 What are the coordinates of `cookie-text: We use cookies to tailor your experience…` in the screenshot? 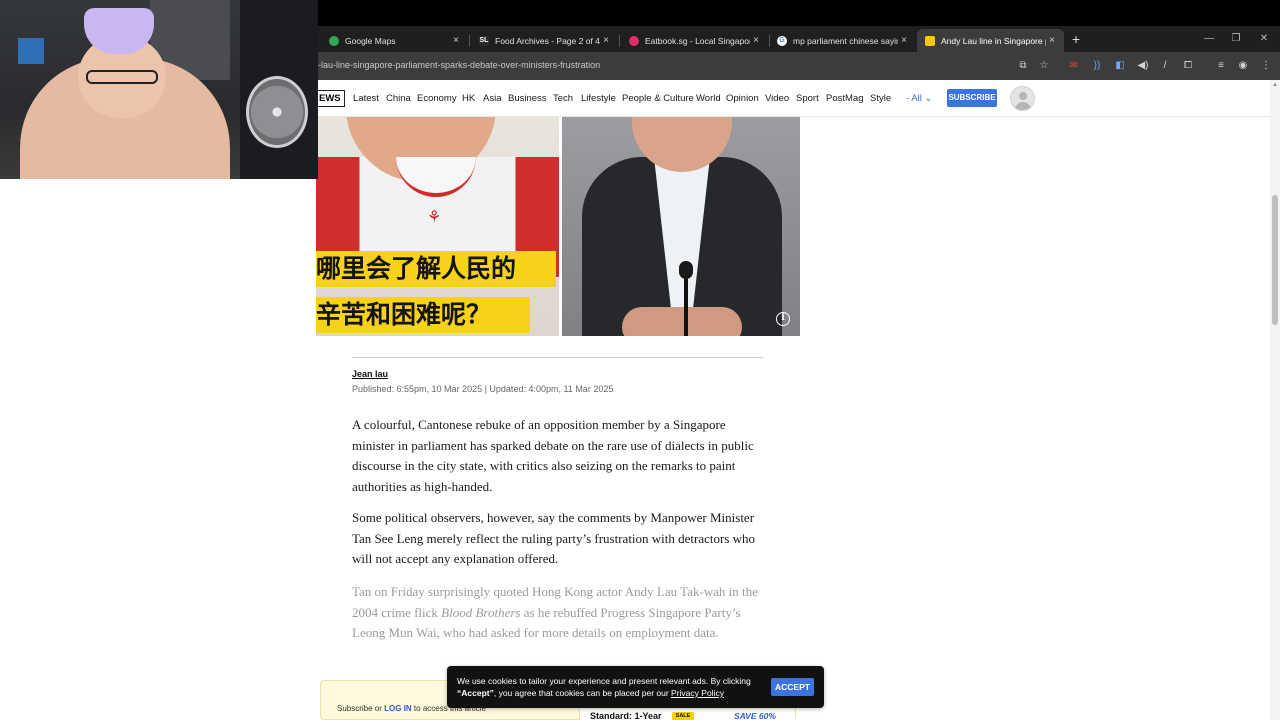 It's located at (612, 687).